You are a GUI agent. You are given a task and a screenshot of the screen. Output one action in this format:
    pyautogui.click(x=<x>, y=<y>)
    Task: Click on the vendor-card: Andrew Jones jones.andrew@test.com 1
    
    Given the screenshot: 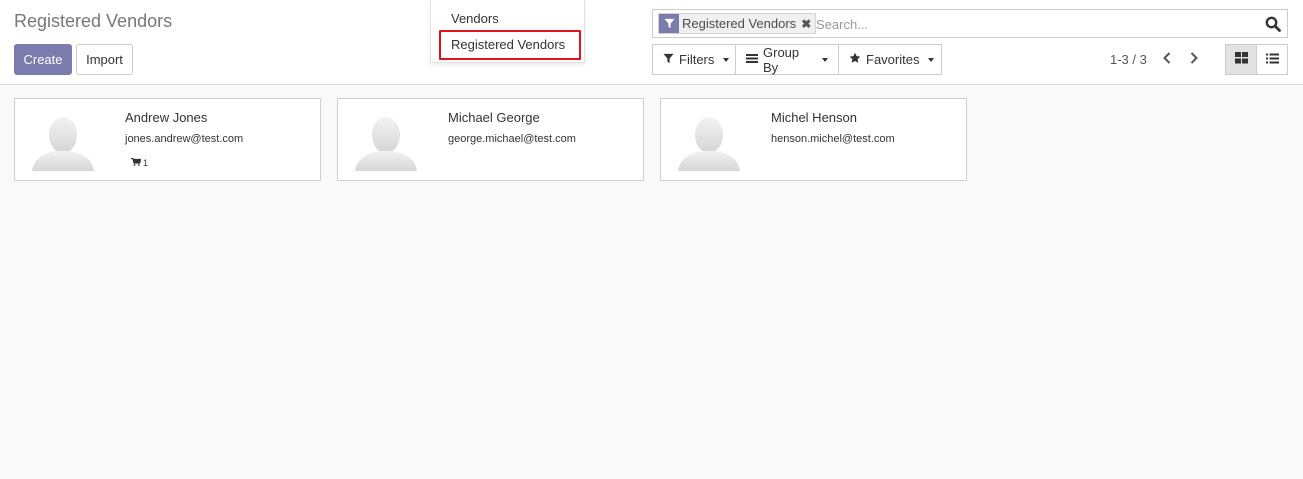 What is the action you would take?
    pyautogui.click(x=167, y=139)
    